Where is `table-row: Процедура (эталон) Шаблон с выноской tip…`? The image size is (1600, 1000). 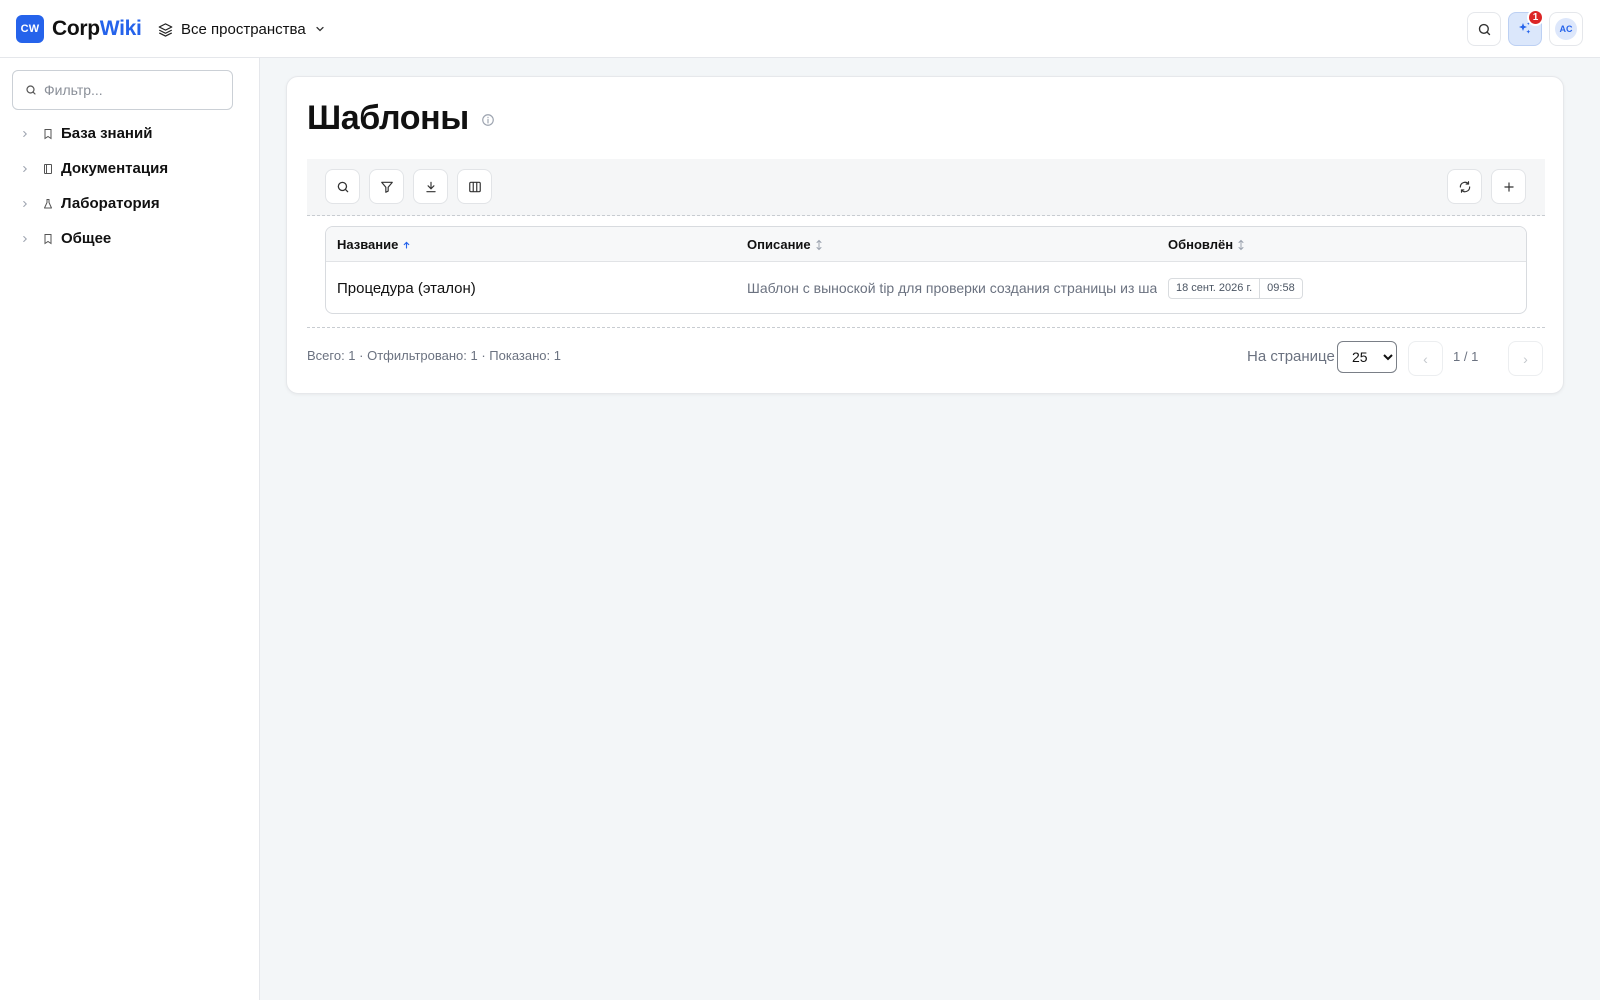
table-row: Процедура (эталон) Шаблон с выноской tip… is located at coordinates (926, 287).